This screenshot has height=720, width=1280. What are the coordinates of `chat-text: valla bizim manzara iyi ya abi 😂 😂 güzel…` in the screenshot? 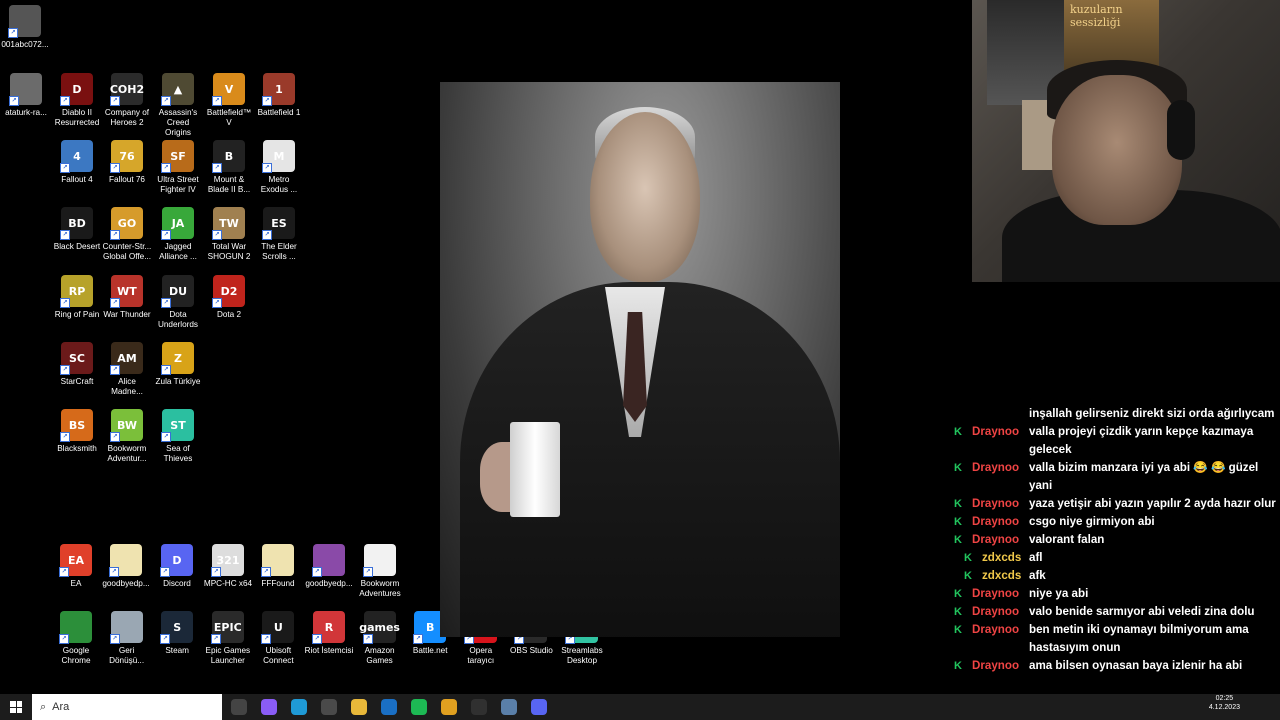 It's located at (1144, 476).